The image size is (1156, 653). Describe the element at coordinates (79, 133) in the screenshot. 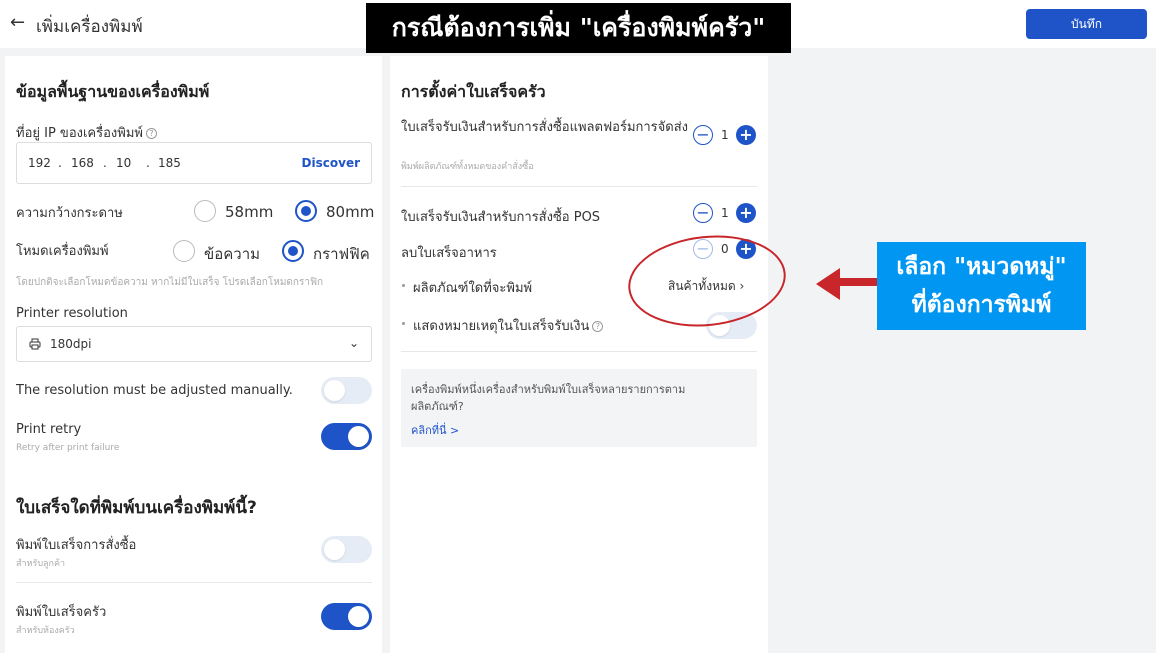

I see `ip-label-text: ที่อยู่ IP ของเครื่องพิมพ์` at that location.